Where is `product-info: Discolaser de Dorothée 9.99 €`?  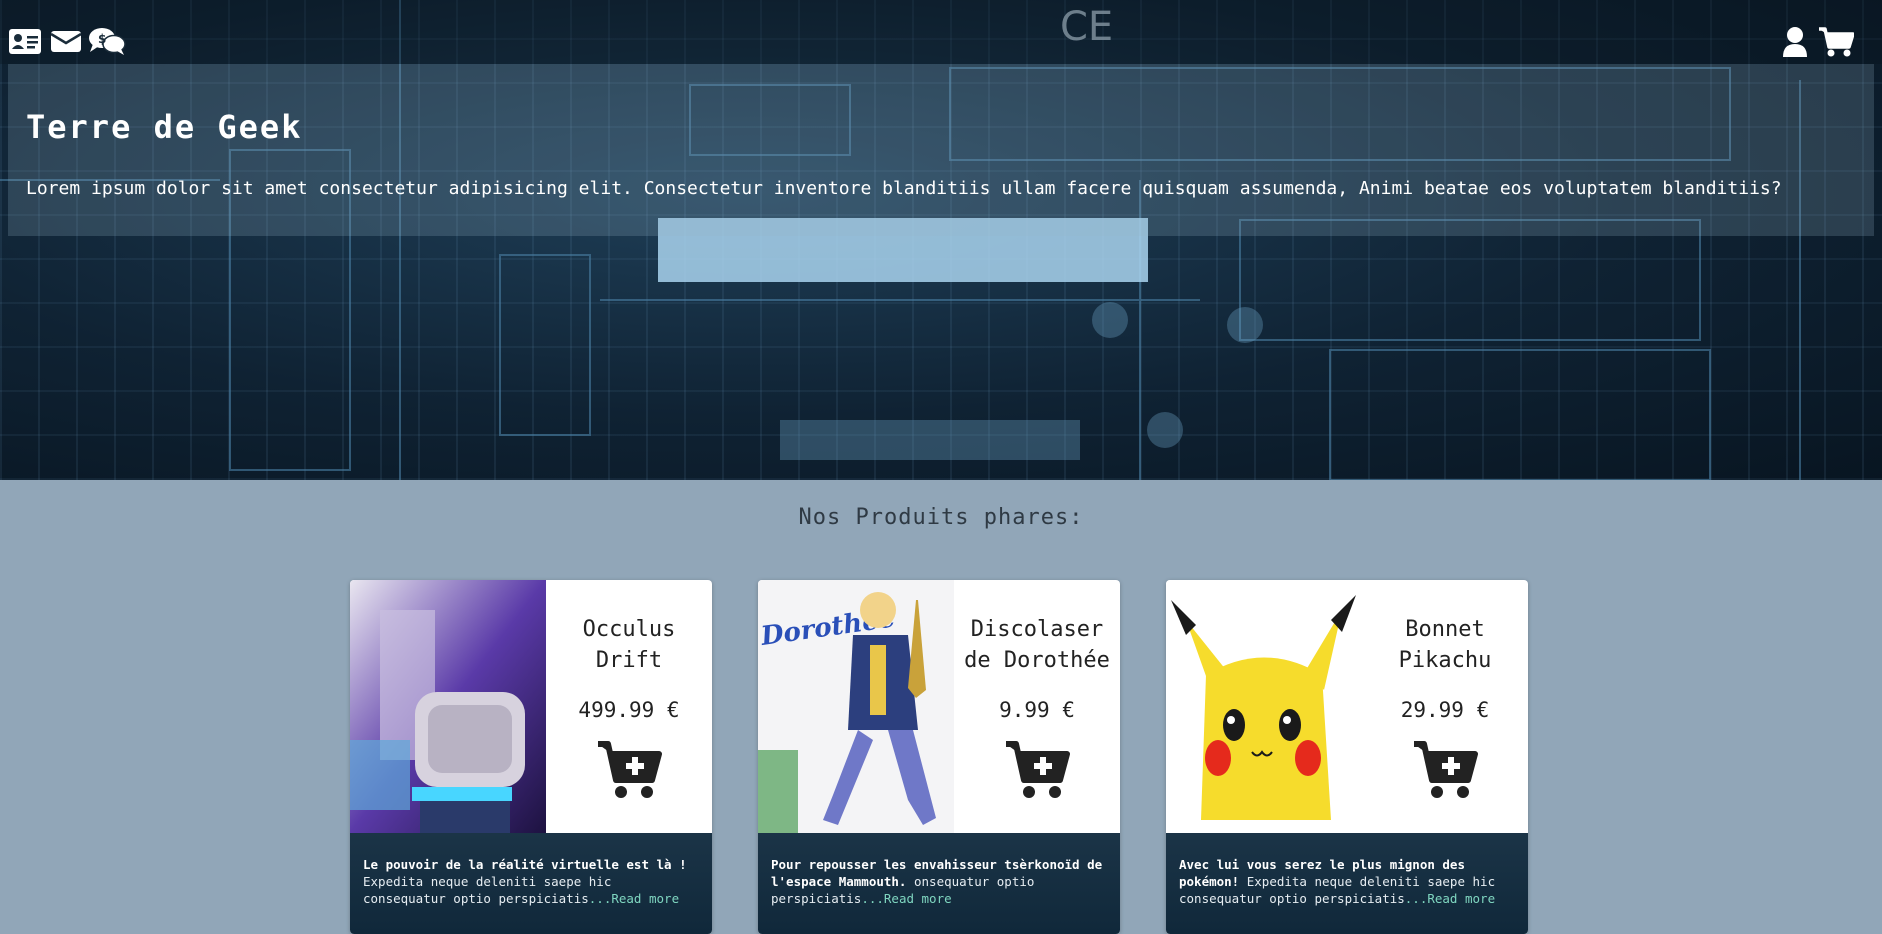
product-info: Discolaser de Dorothée 9.99 € is located at coordinates (1037, 706).